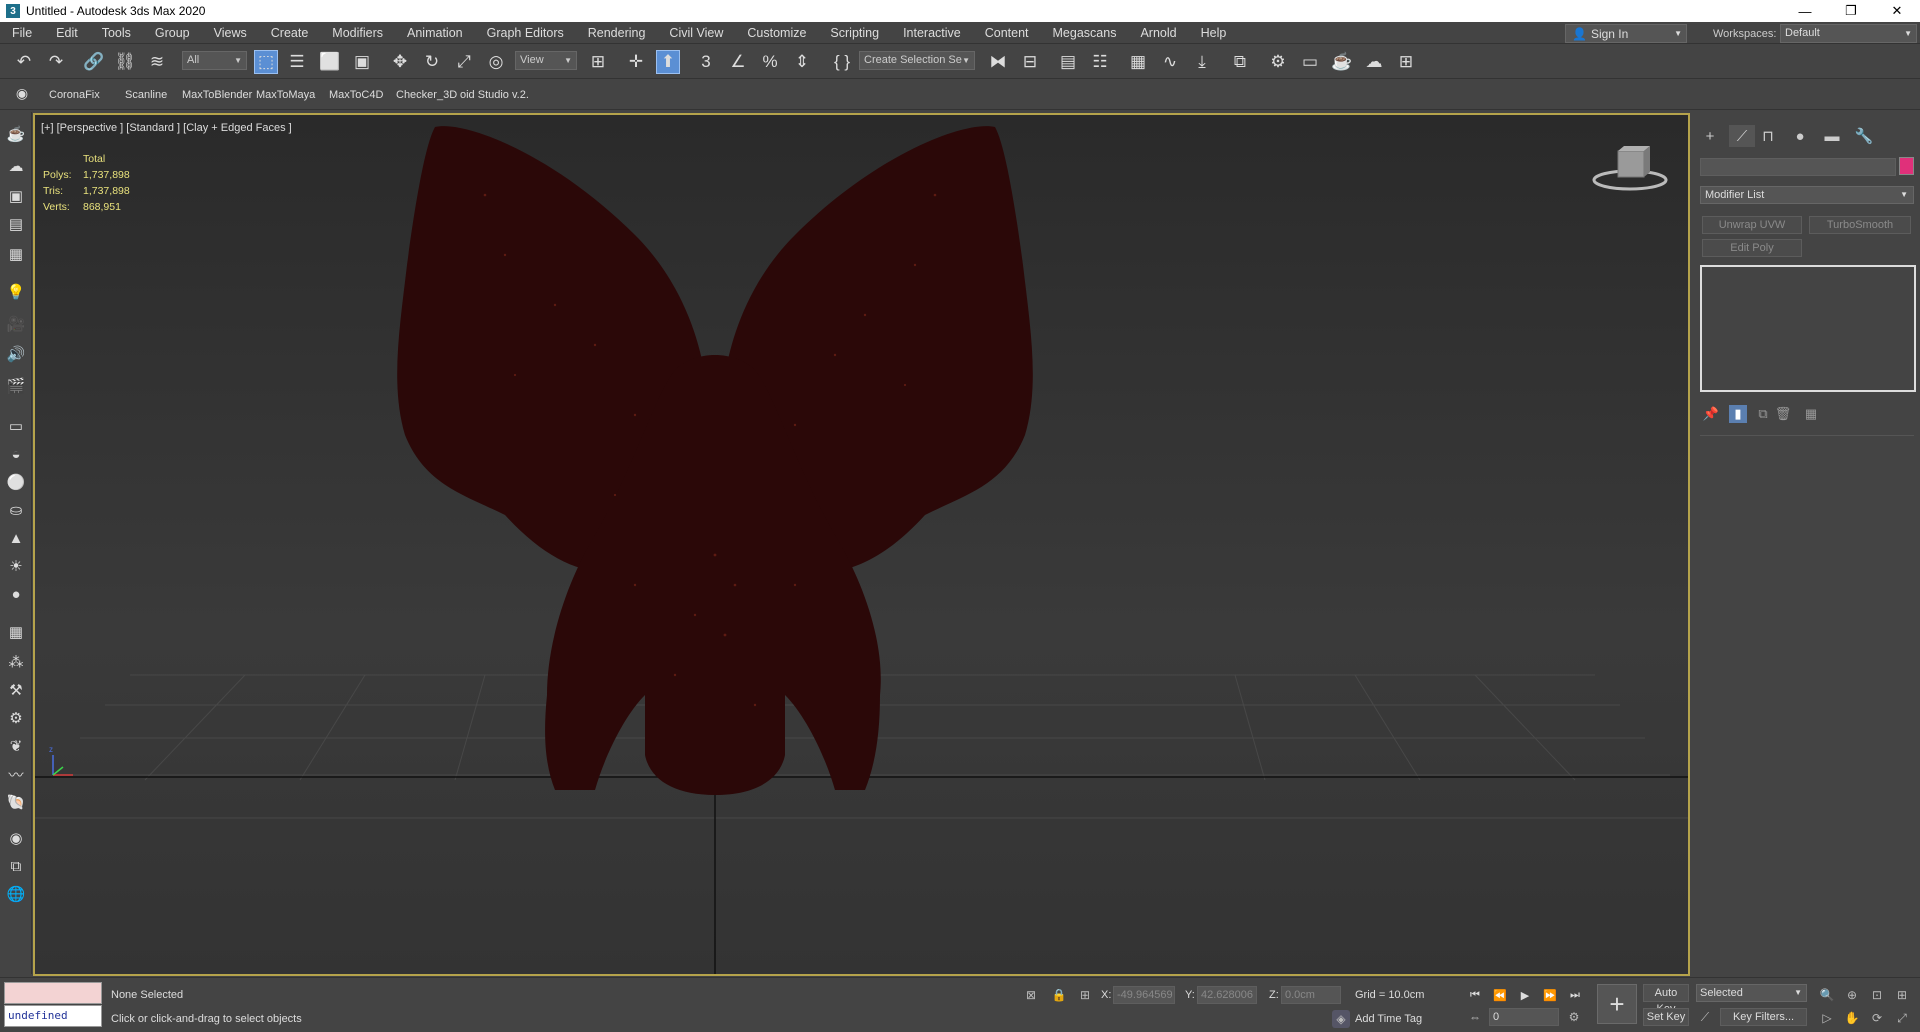 The image size is (1920, 1032). I want to click on object-name-field, so click(1798, 167).